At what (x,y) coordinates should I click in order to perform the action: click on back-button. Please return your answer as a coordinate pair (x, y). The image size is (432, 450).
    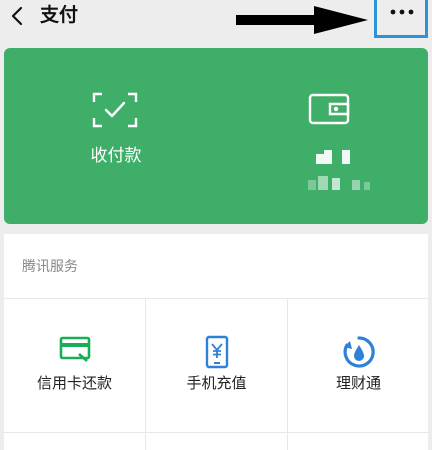
    Looking at the image, I should click on (18, 16).